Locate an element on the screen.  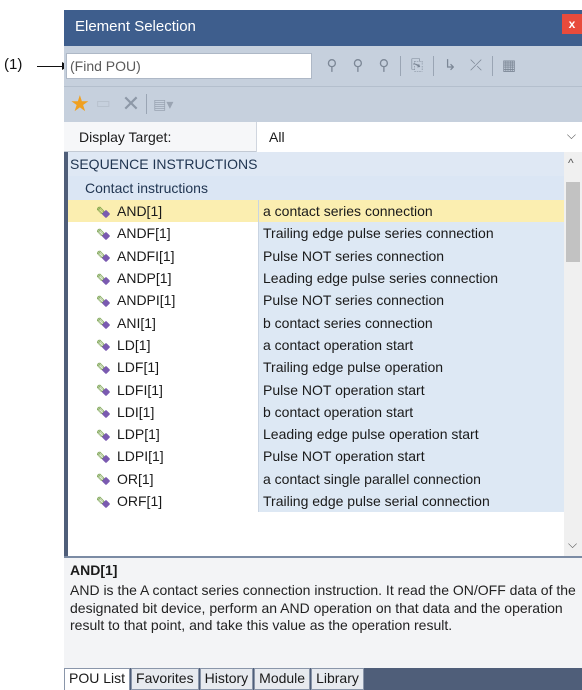
instruction-name-cell: ✎ ANI[1] is located at coordinates (163, 322).